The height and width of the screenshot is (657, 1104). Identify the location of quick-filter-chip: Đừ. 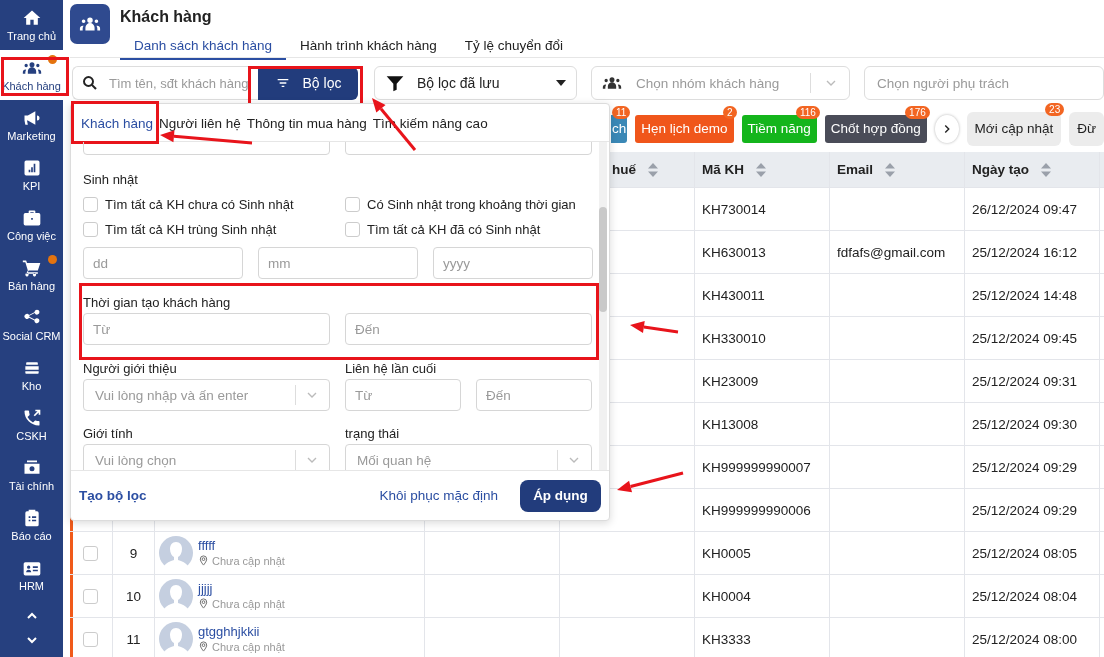
(1086, 129).